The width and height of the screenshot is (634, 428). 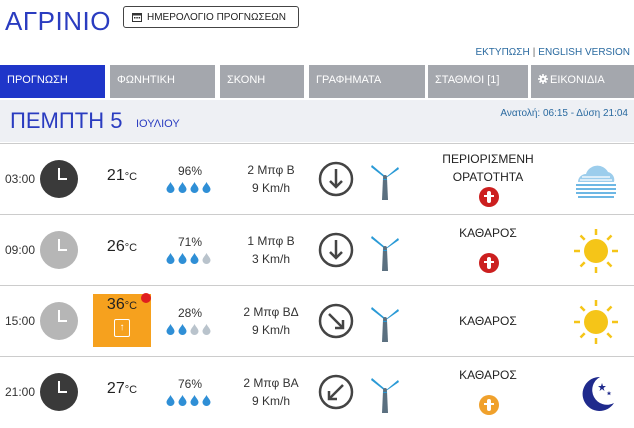 What do you see at coordinates (20, 392) in the screenshot?
I see `forecast-time: 21:00` at bounding box center [20, 392].